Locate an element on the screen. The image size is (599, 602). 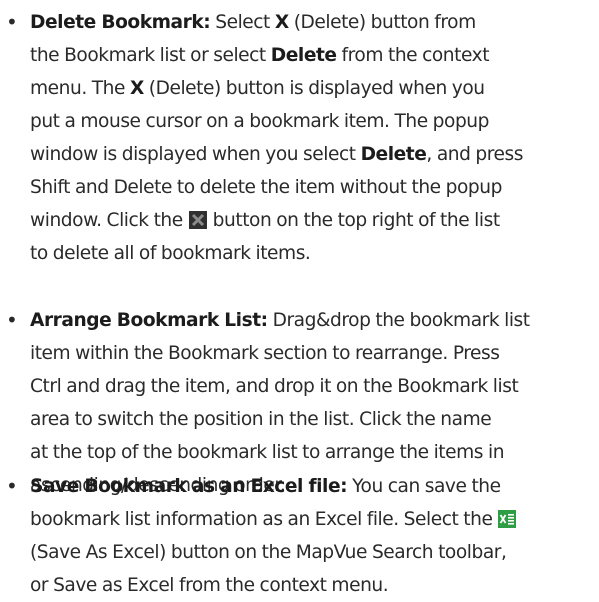
text-run: Drag&drop the bookmark list is located at coordinates (398, 320).